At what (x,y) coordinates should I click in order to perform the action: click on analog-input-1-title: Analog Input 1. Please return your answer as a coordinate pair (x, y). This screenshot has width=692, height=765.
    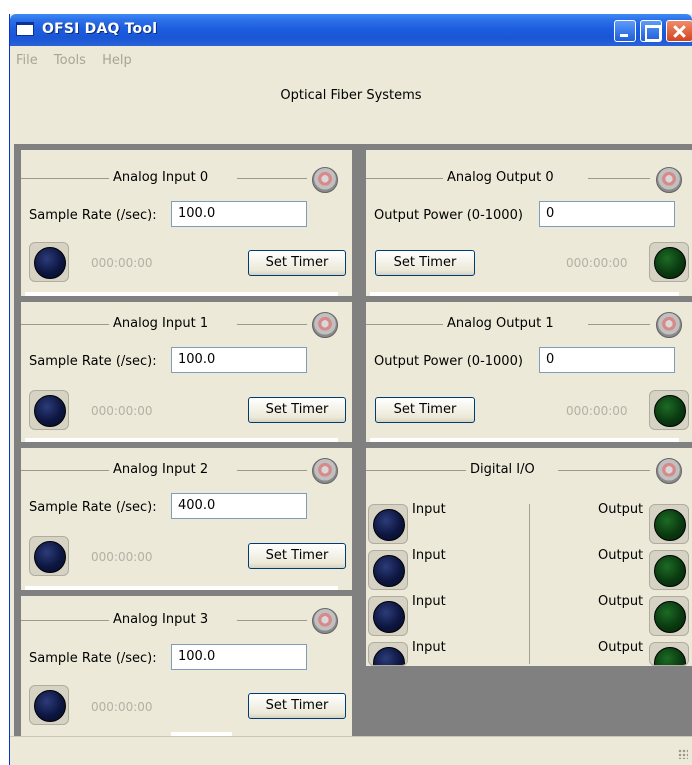
    Looking at the image, I should click on (161, 323).